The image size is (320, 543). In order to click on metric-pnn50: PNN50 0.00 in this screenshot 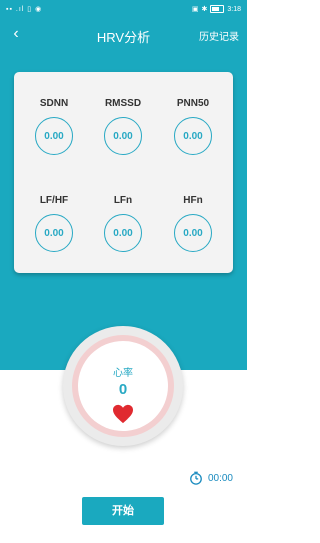, I will do `click(193, 126)`.